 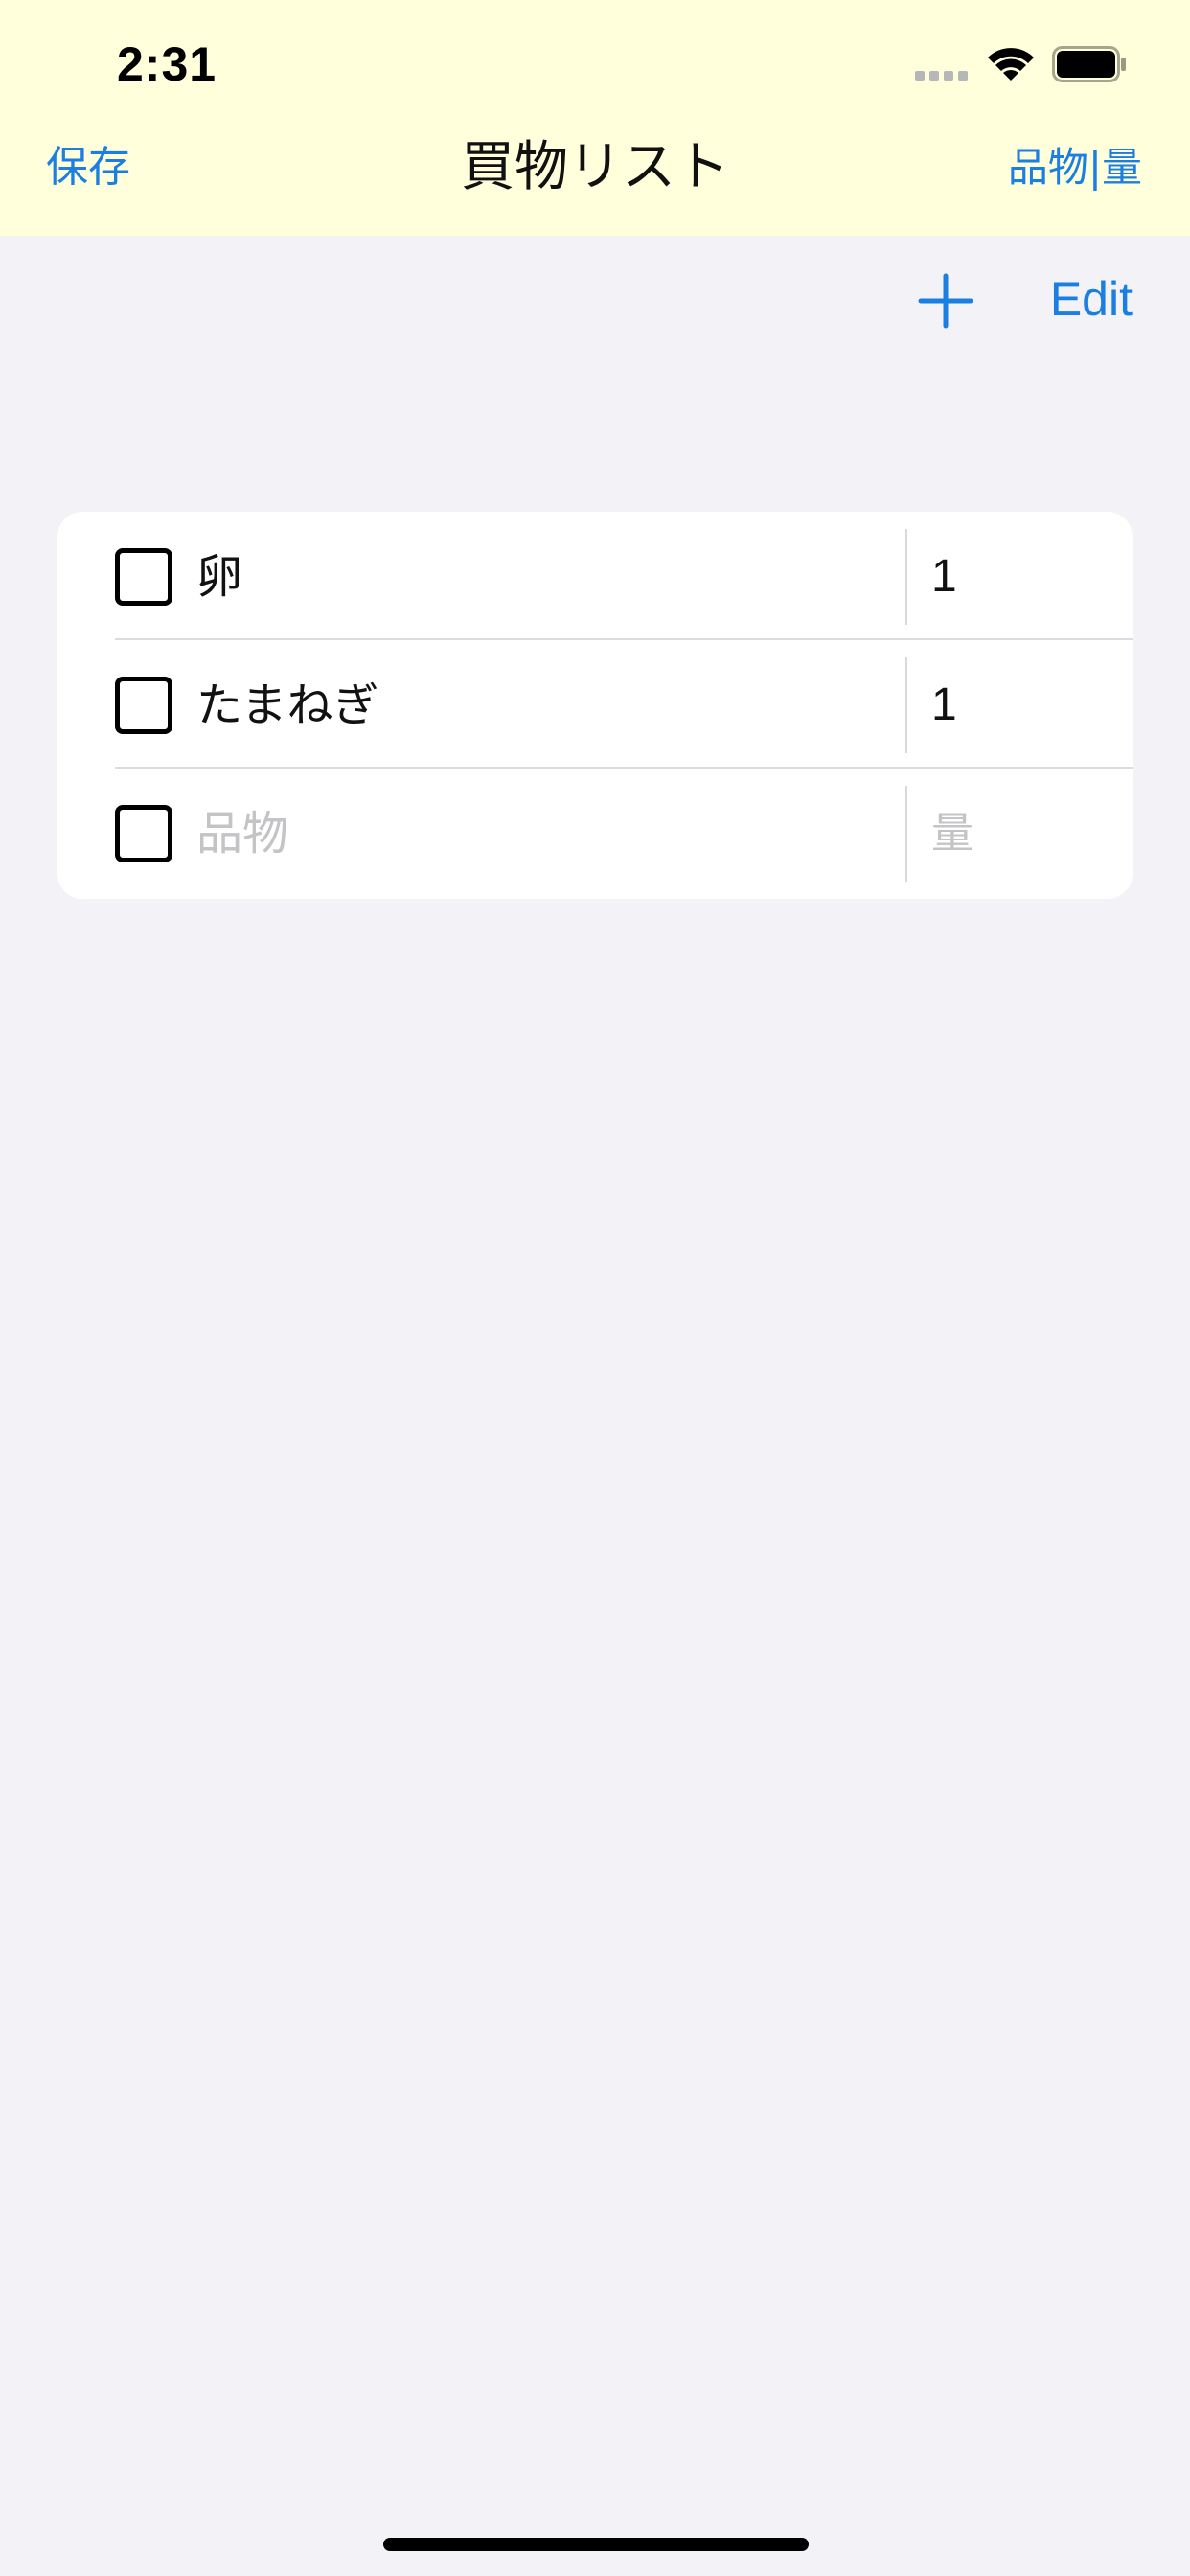 I want to click on shopping-list: 卵 1 たまねぎ 1 品物 量, so click(x=595, y=705).